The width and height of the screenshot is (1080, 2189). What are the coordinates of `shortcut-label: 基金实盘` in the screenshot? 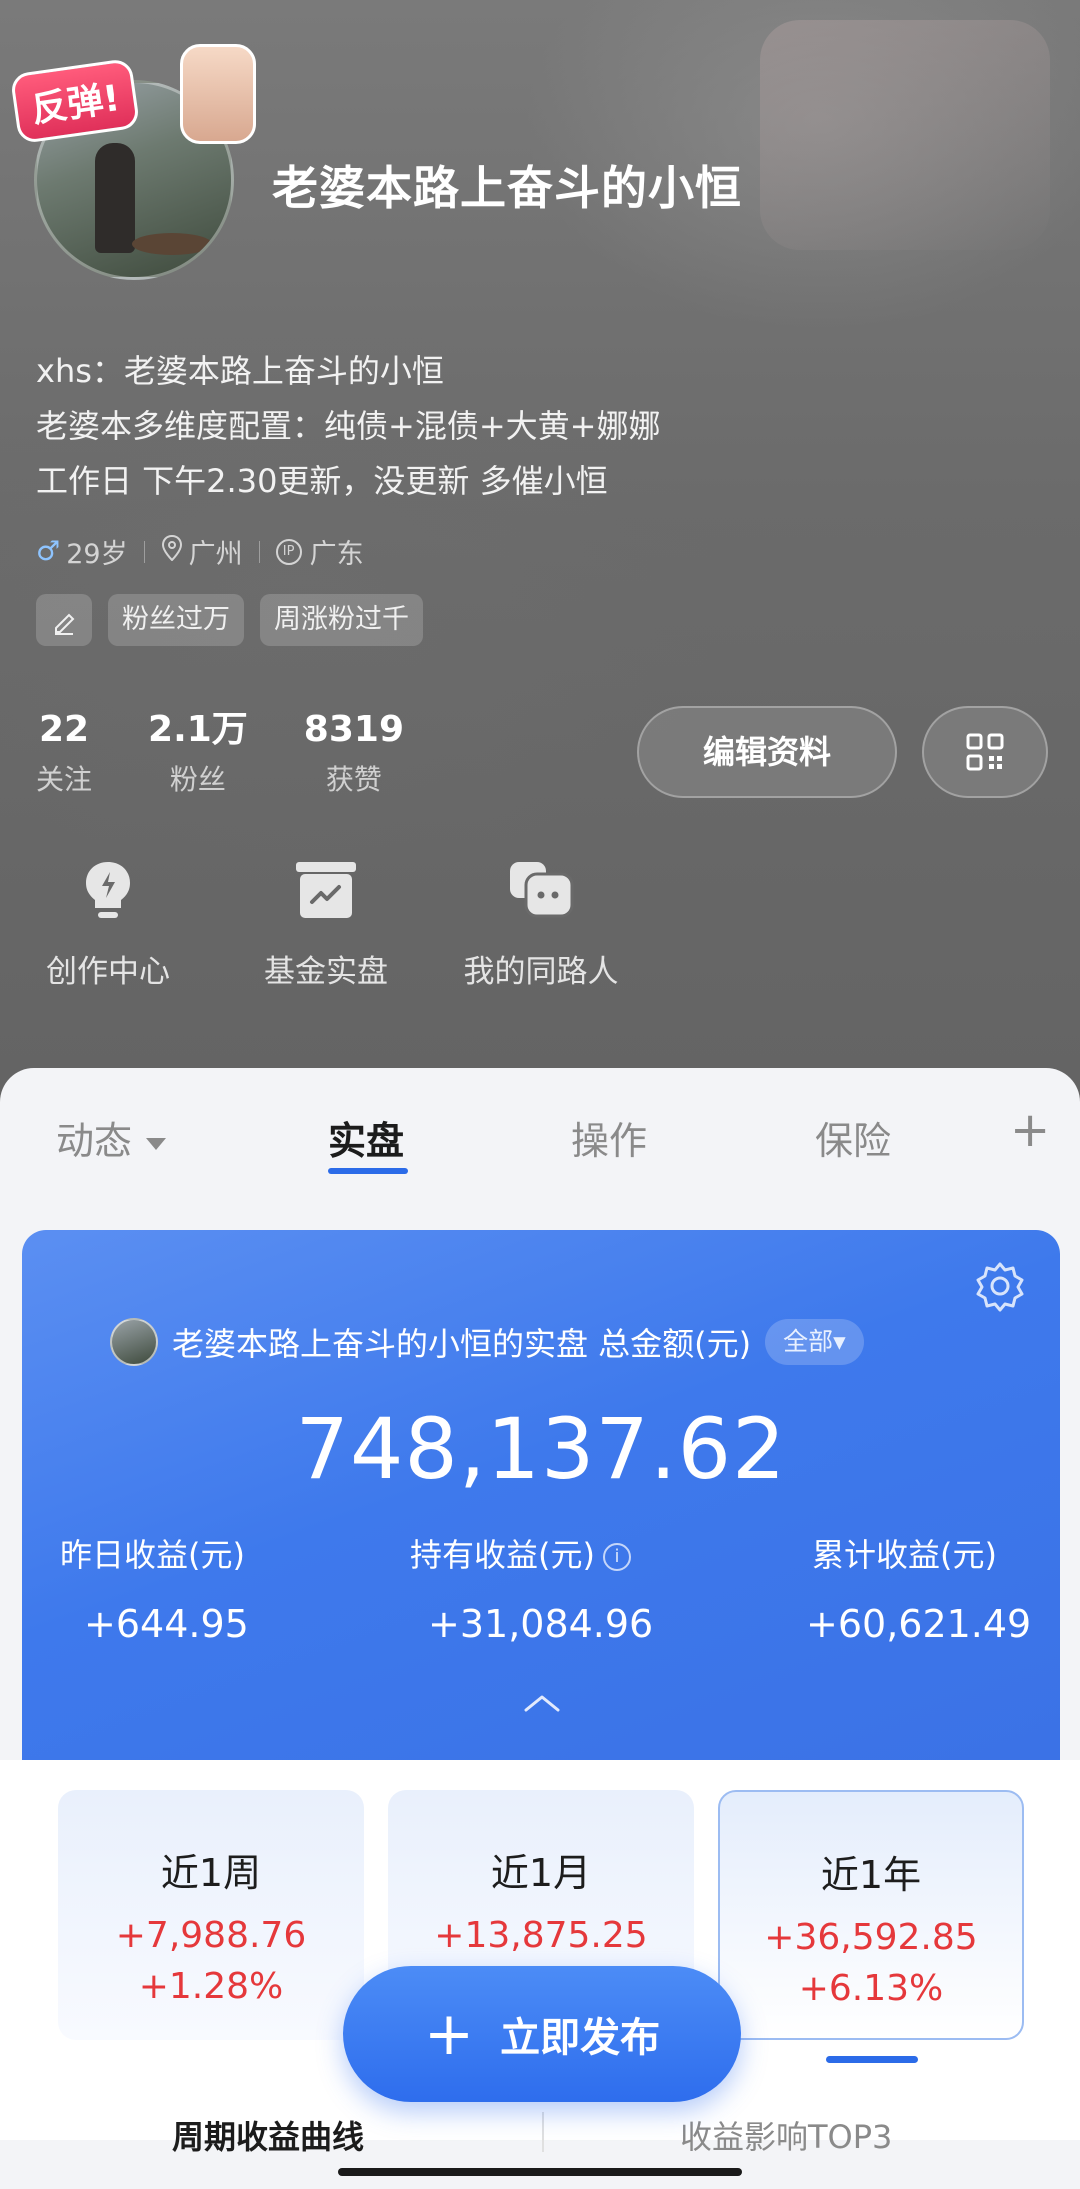 It's located at (326, 972).